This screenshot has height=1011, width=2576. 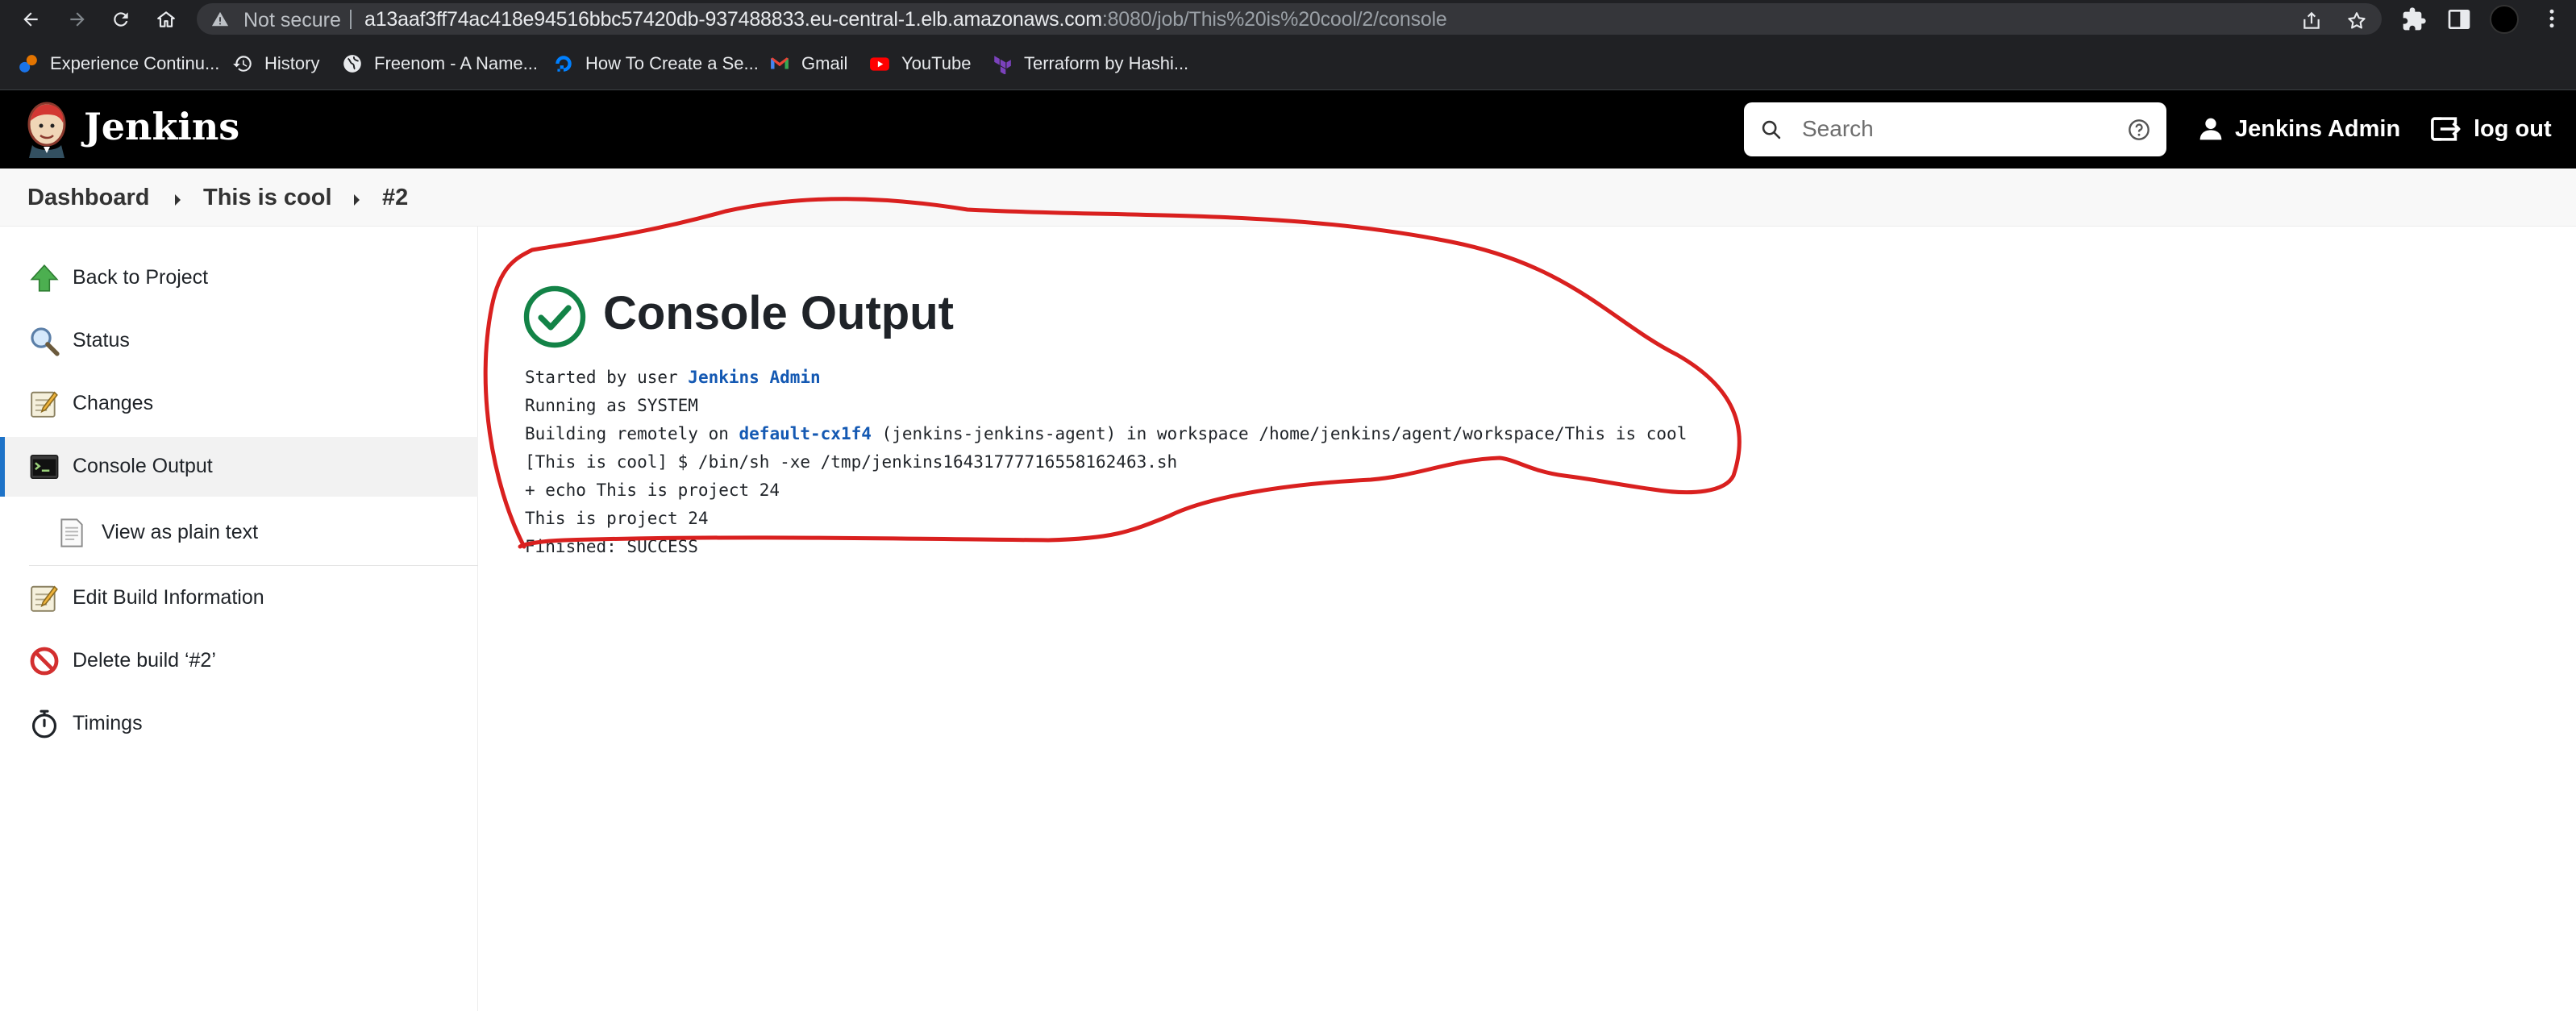 I want to click on sidebar-item-back-to-project: Back to Project, so click(x=239, y=278).